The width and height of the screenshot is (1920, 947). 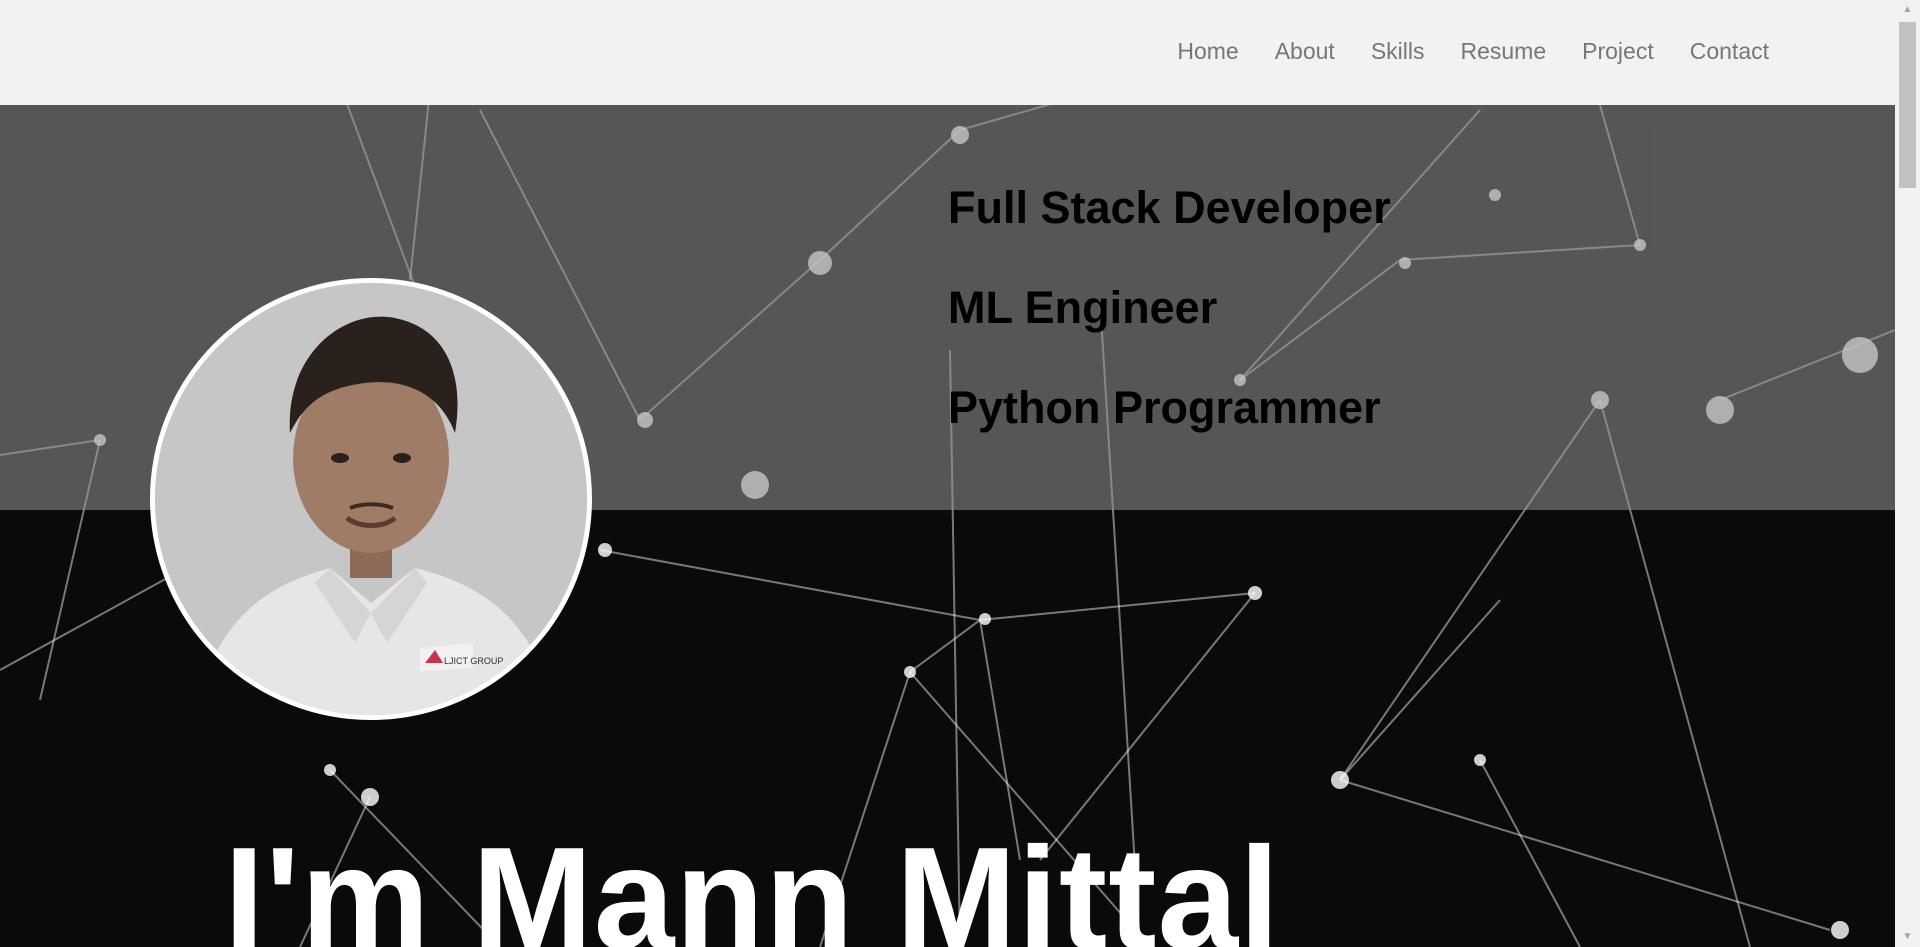 I want to click on top-navbar: Home About Skills Resume Project Contact, so click(x=947, y=52).